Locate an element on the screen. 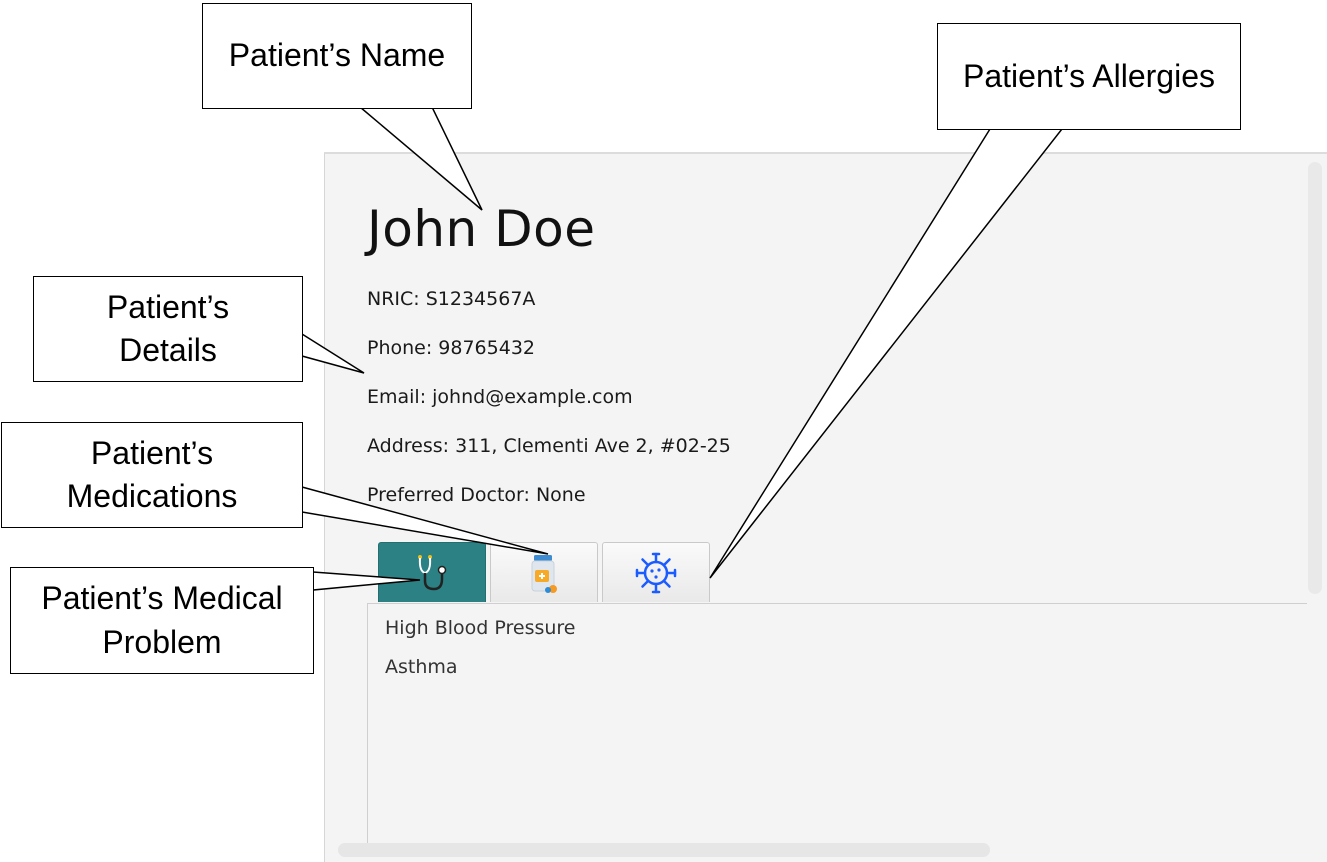  callout-patient-allergies-text: Patient’s Allergies is located at coordinates (1089, 75).